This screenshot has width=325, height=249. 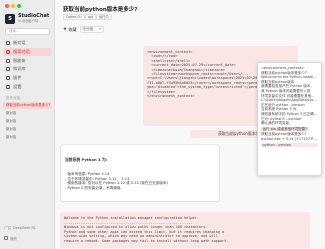 What do you see at coordinates (289, 91) in the screenshot?
I see `outline-item: 我 Python 版本可能需要写入到` at bounding box center [289, 91].